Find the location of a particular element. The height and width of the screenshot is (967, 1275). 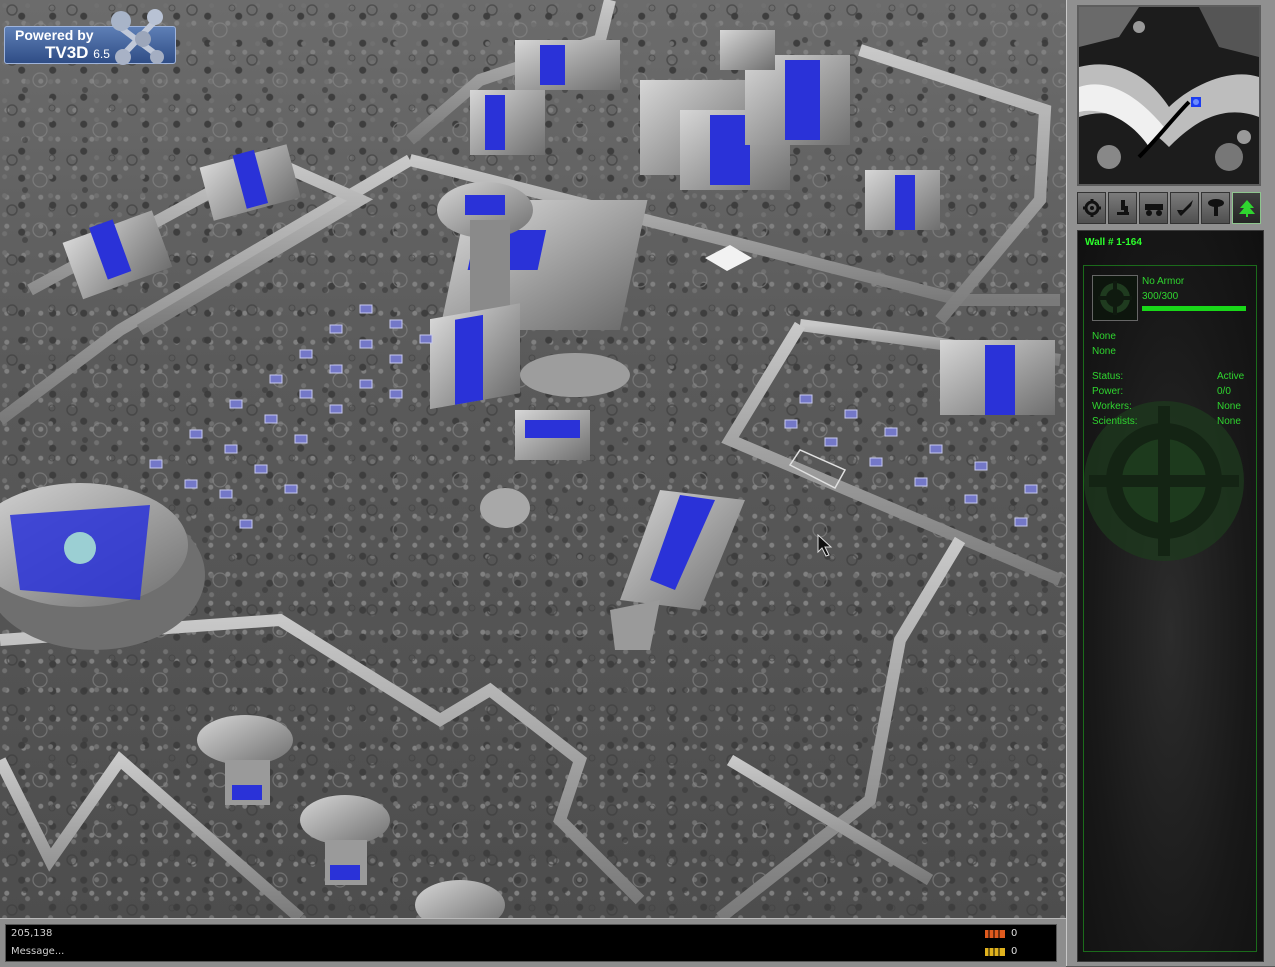

ore-value: 0 is located at coordinates (1014, 933).